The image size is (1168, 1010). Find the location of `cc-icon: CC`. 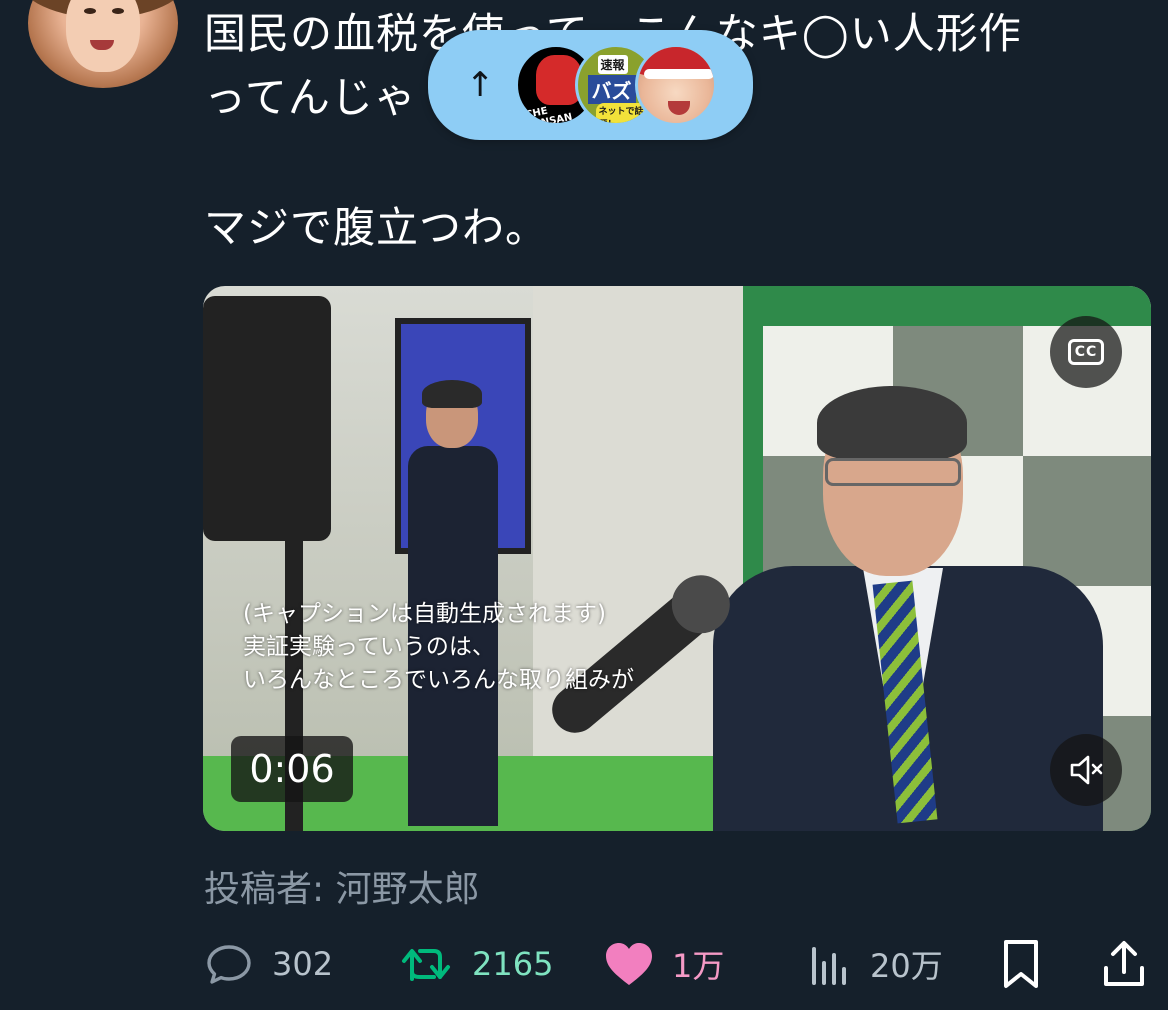

cc-icon: CC is located at coordinates (1086, 352).